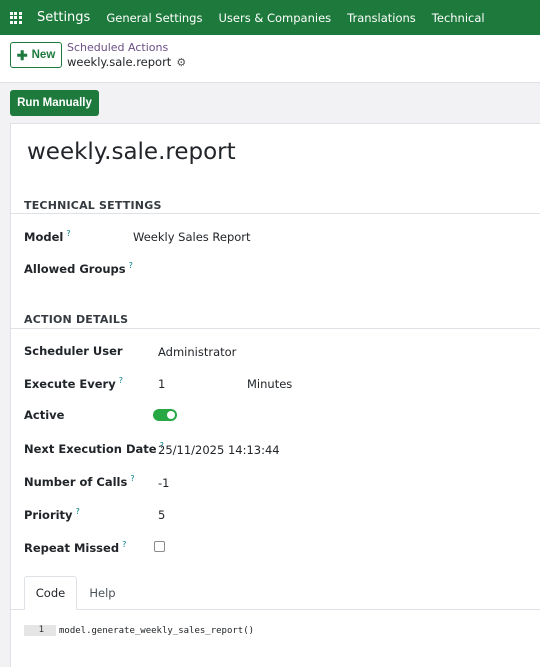 The width and height of the screenshot is (540, 667). What do you see at coordinates (76, 319) in the screenshot?
I see `action-details-heading: ACTION DETAILS` at bounding box center [76, 319].